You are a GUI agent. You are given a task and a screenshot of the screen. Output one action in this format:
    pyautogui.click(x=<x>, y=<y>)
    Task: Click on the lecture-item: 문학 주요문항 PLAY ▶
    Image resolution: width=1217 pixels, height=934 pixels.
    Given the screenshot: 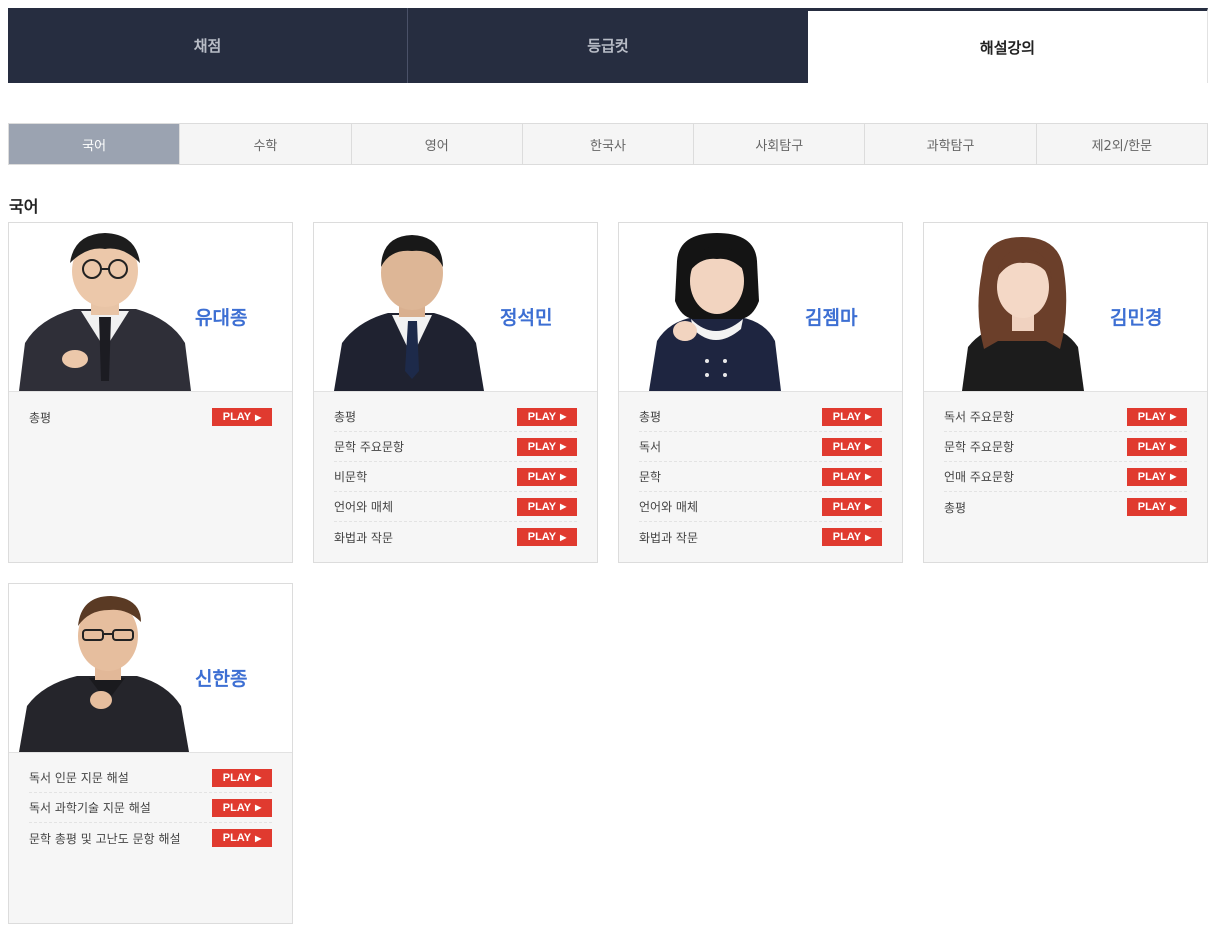 What is the action you would take?
    pyautogui.click(x=1065, y=447)
    